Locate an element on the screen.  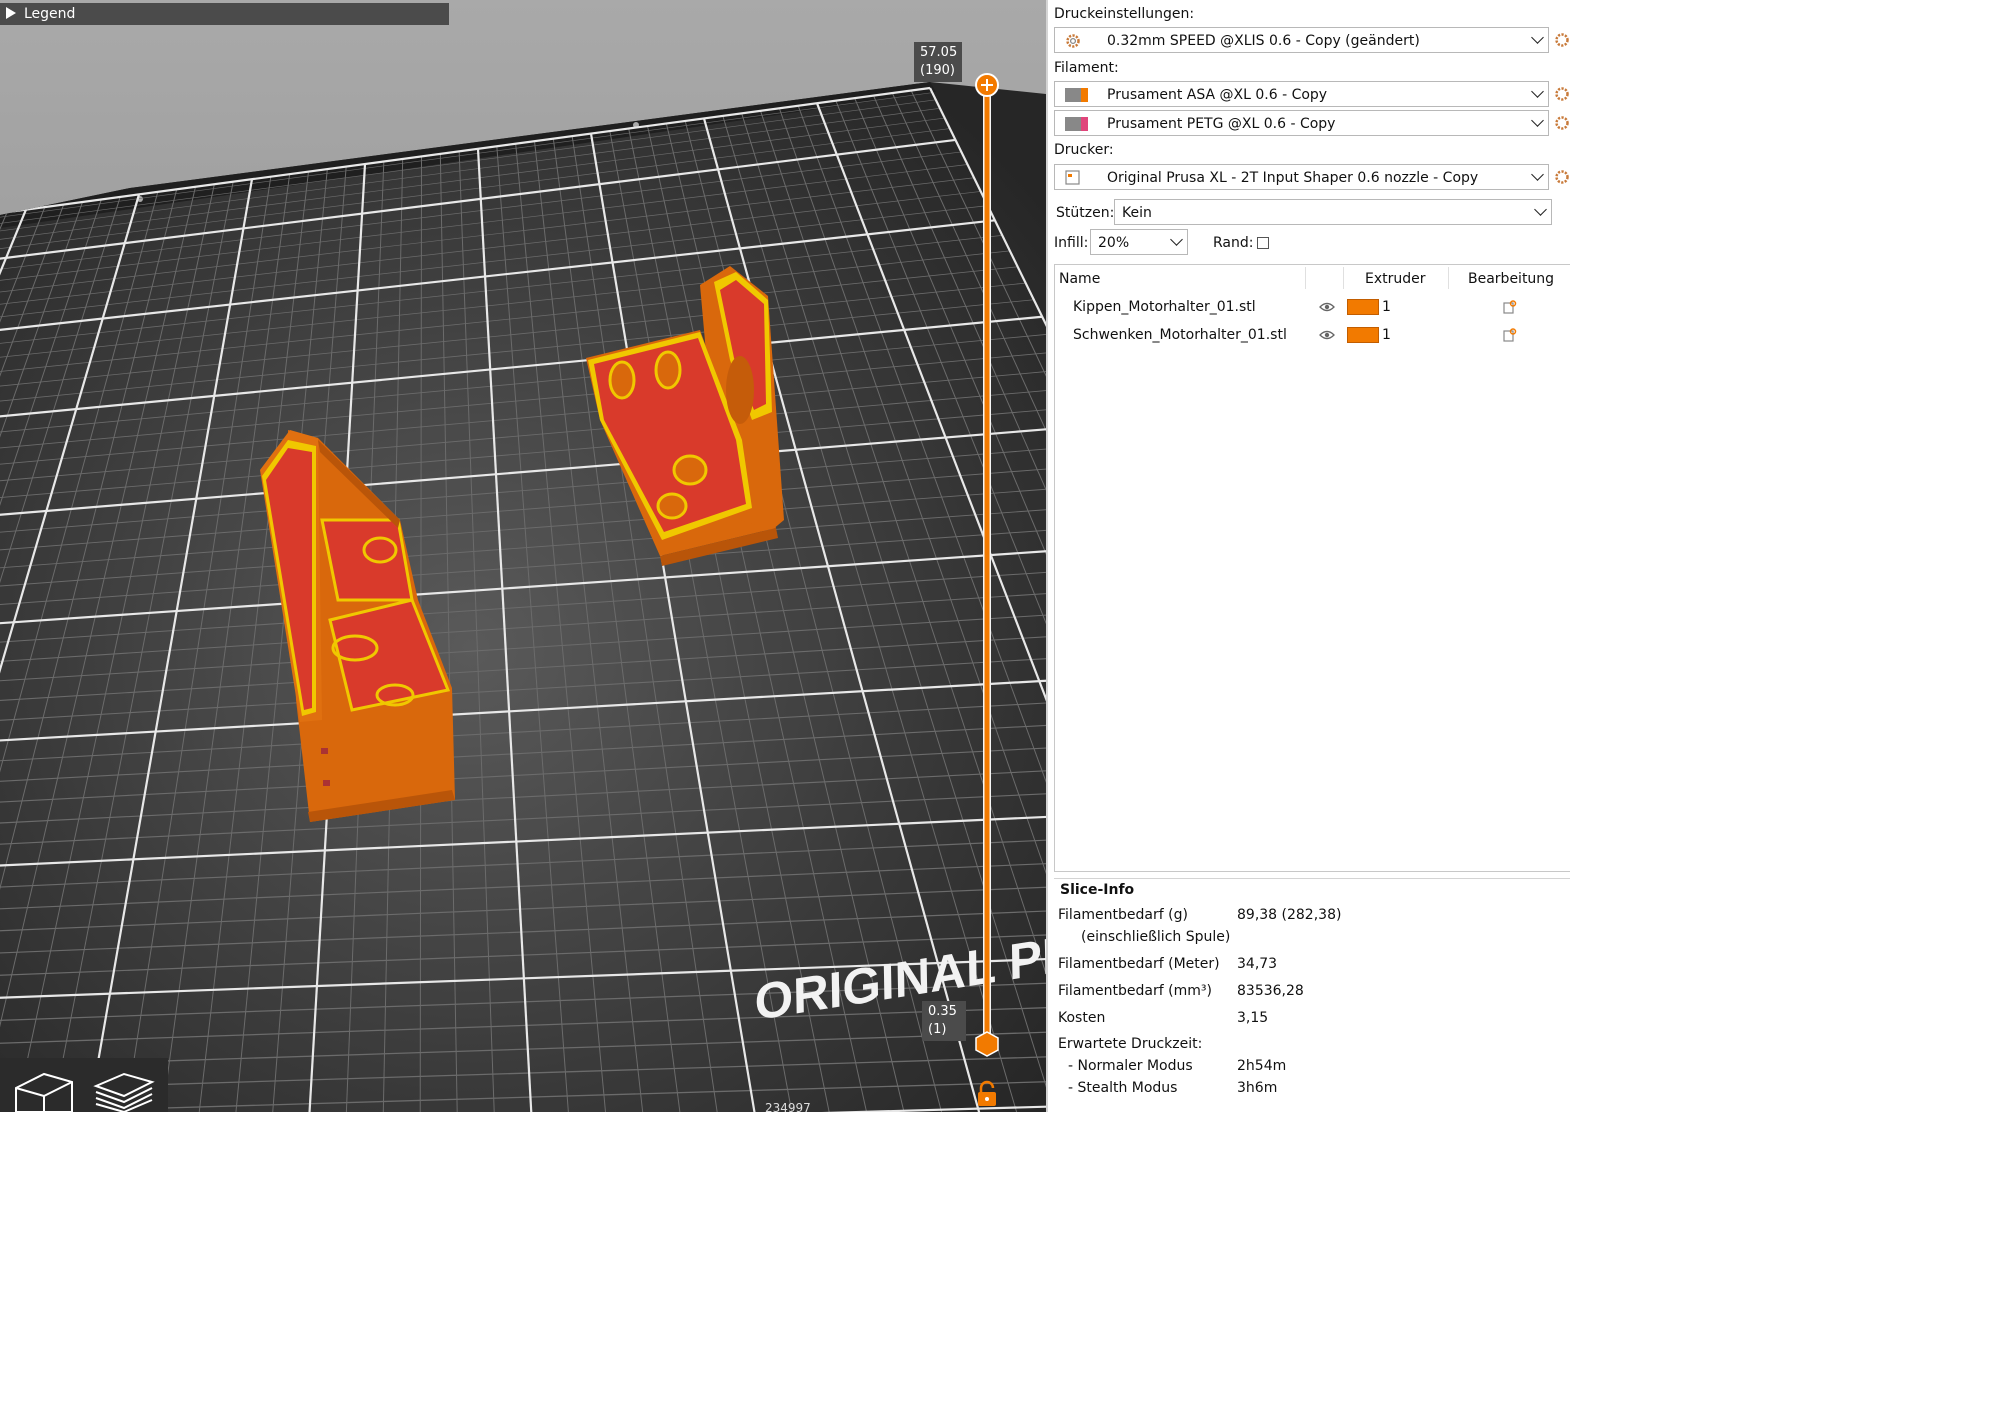
printer-label: Drucker: is located at coordinates (1084, 150).